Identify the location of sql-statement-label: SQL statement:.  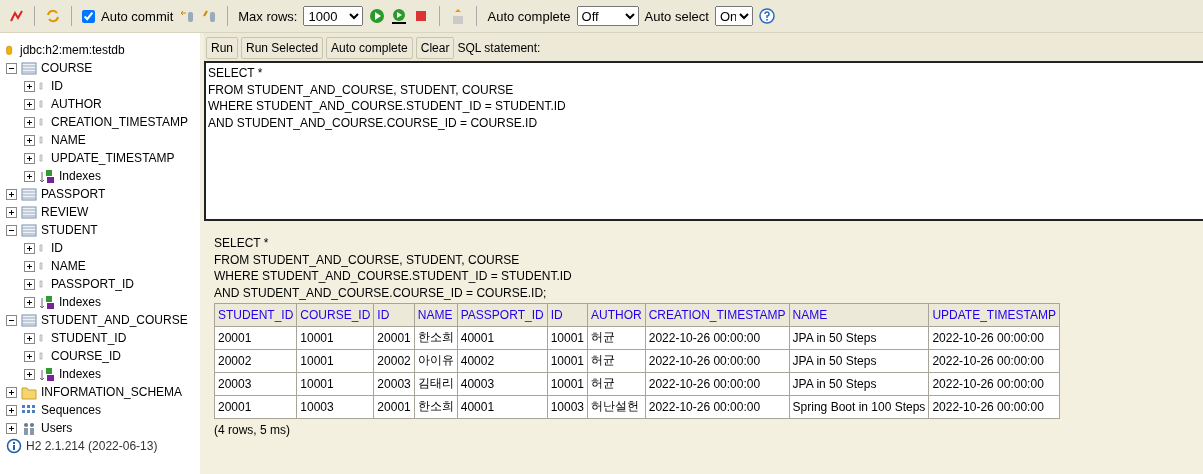
(499, 48).